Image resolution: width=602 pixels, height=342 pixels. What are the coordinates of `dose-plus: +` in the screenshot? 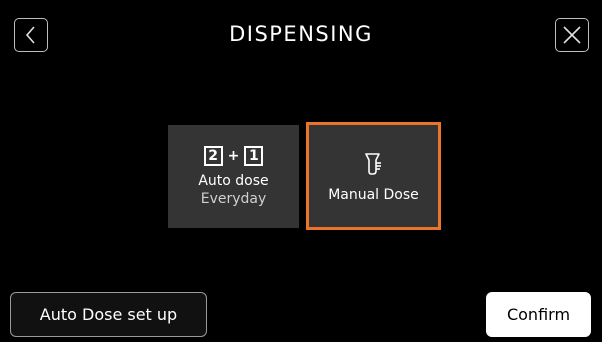 It's located at (233, 155).